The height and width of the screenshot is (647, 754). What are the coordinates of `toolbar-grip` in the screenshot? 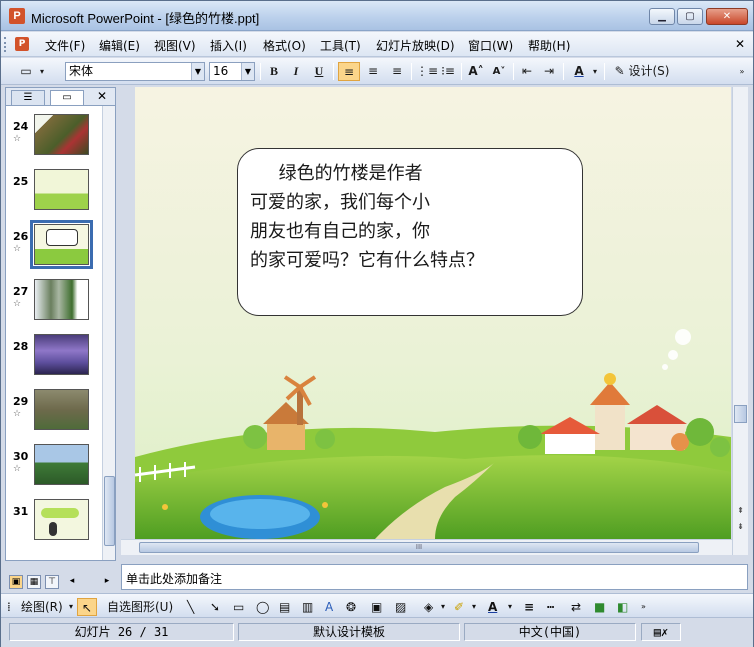 It's located at (6, 44).